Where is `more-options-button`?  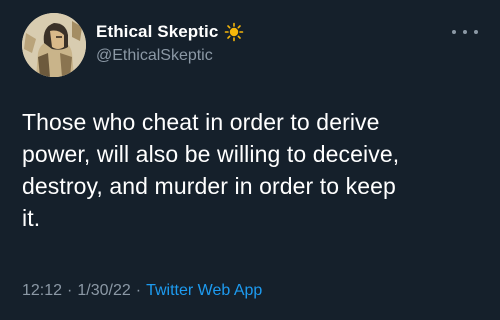
more-options-button is located at coordinates (465, 32).